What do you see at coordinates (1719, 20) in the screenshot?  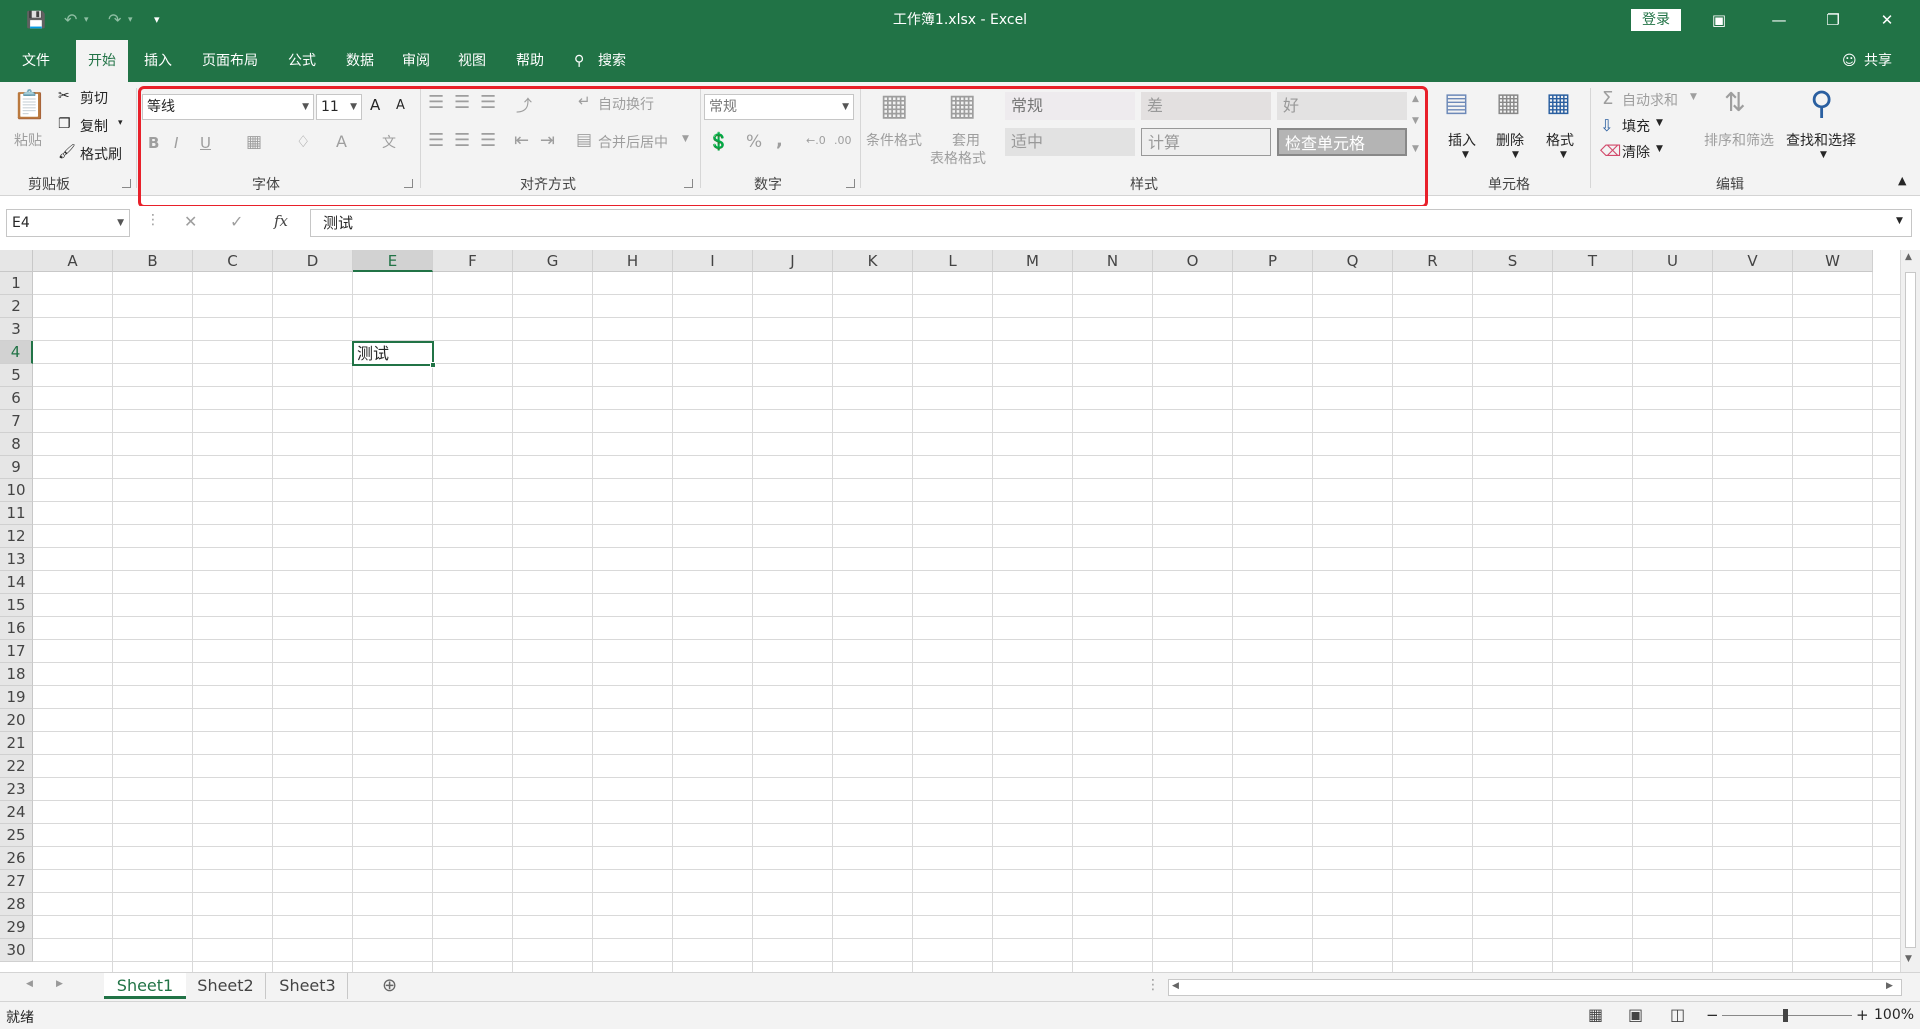 I see `ribbon-display-icon: ▣` at bounding box center [1719, 20].